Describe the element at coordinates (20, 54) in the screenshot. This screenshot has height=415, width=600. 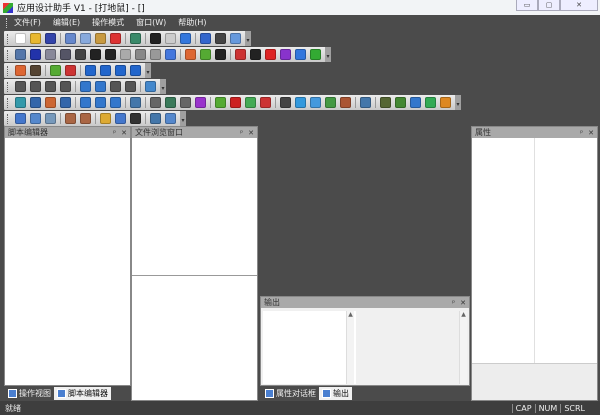
I see `form-icon` at that location.